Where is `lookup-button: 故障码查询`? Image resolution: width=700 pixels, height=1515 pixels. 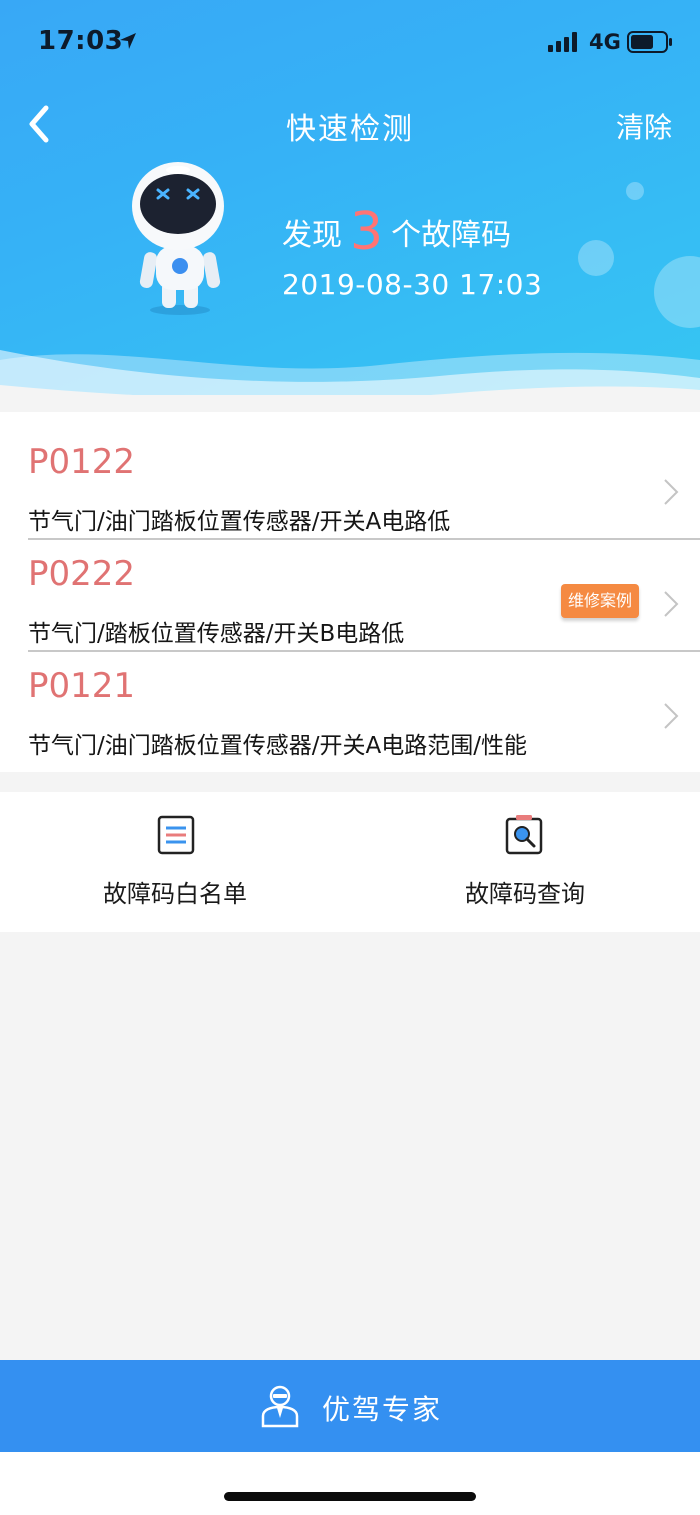 lookup-button: 故障码查询 is located at coordinates (525, 862).